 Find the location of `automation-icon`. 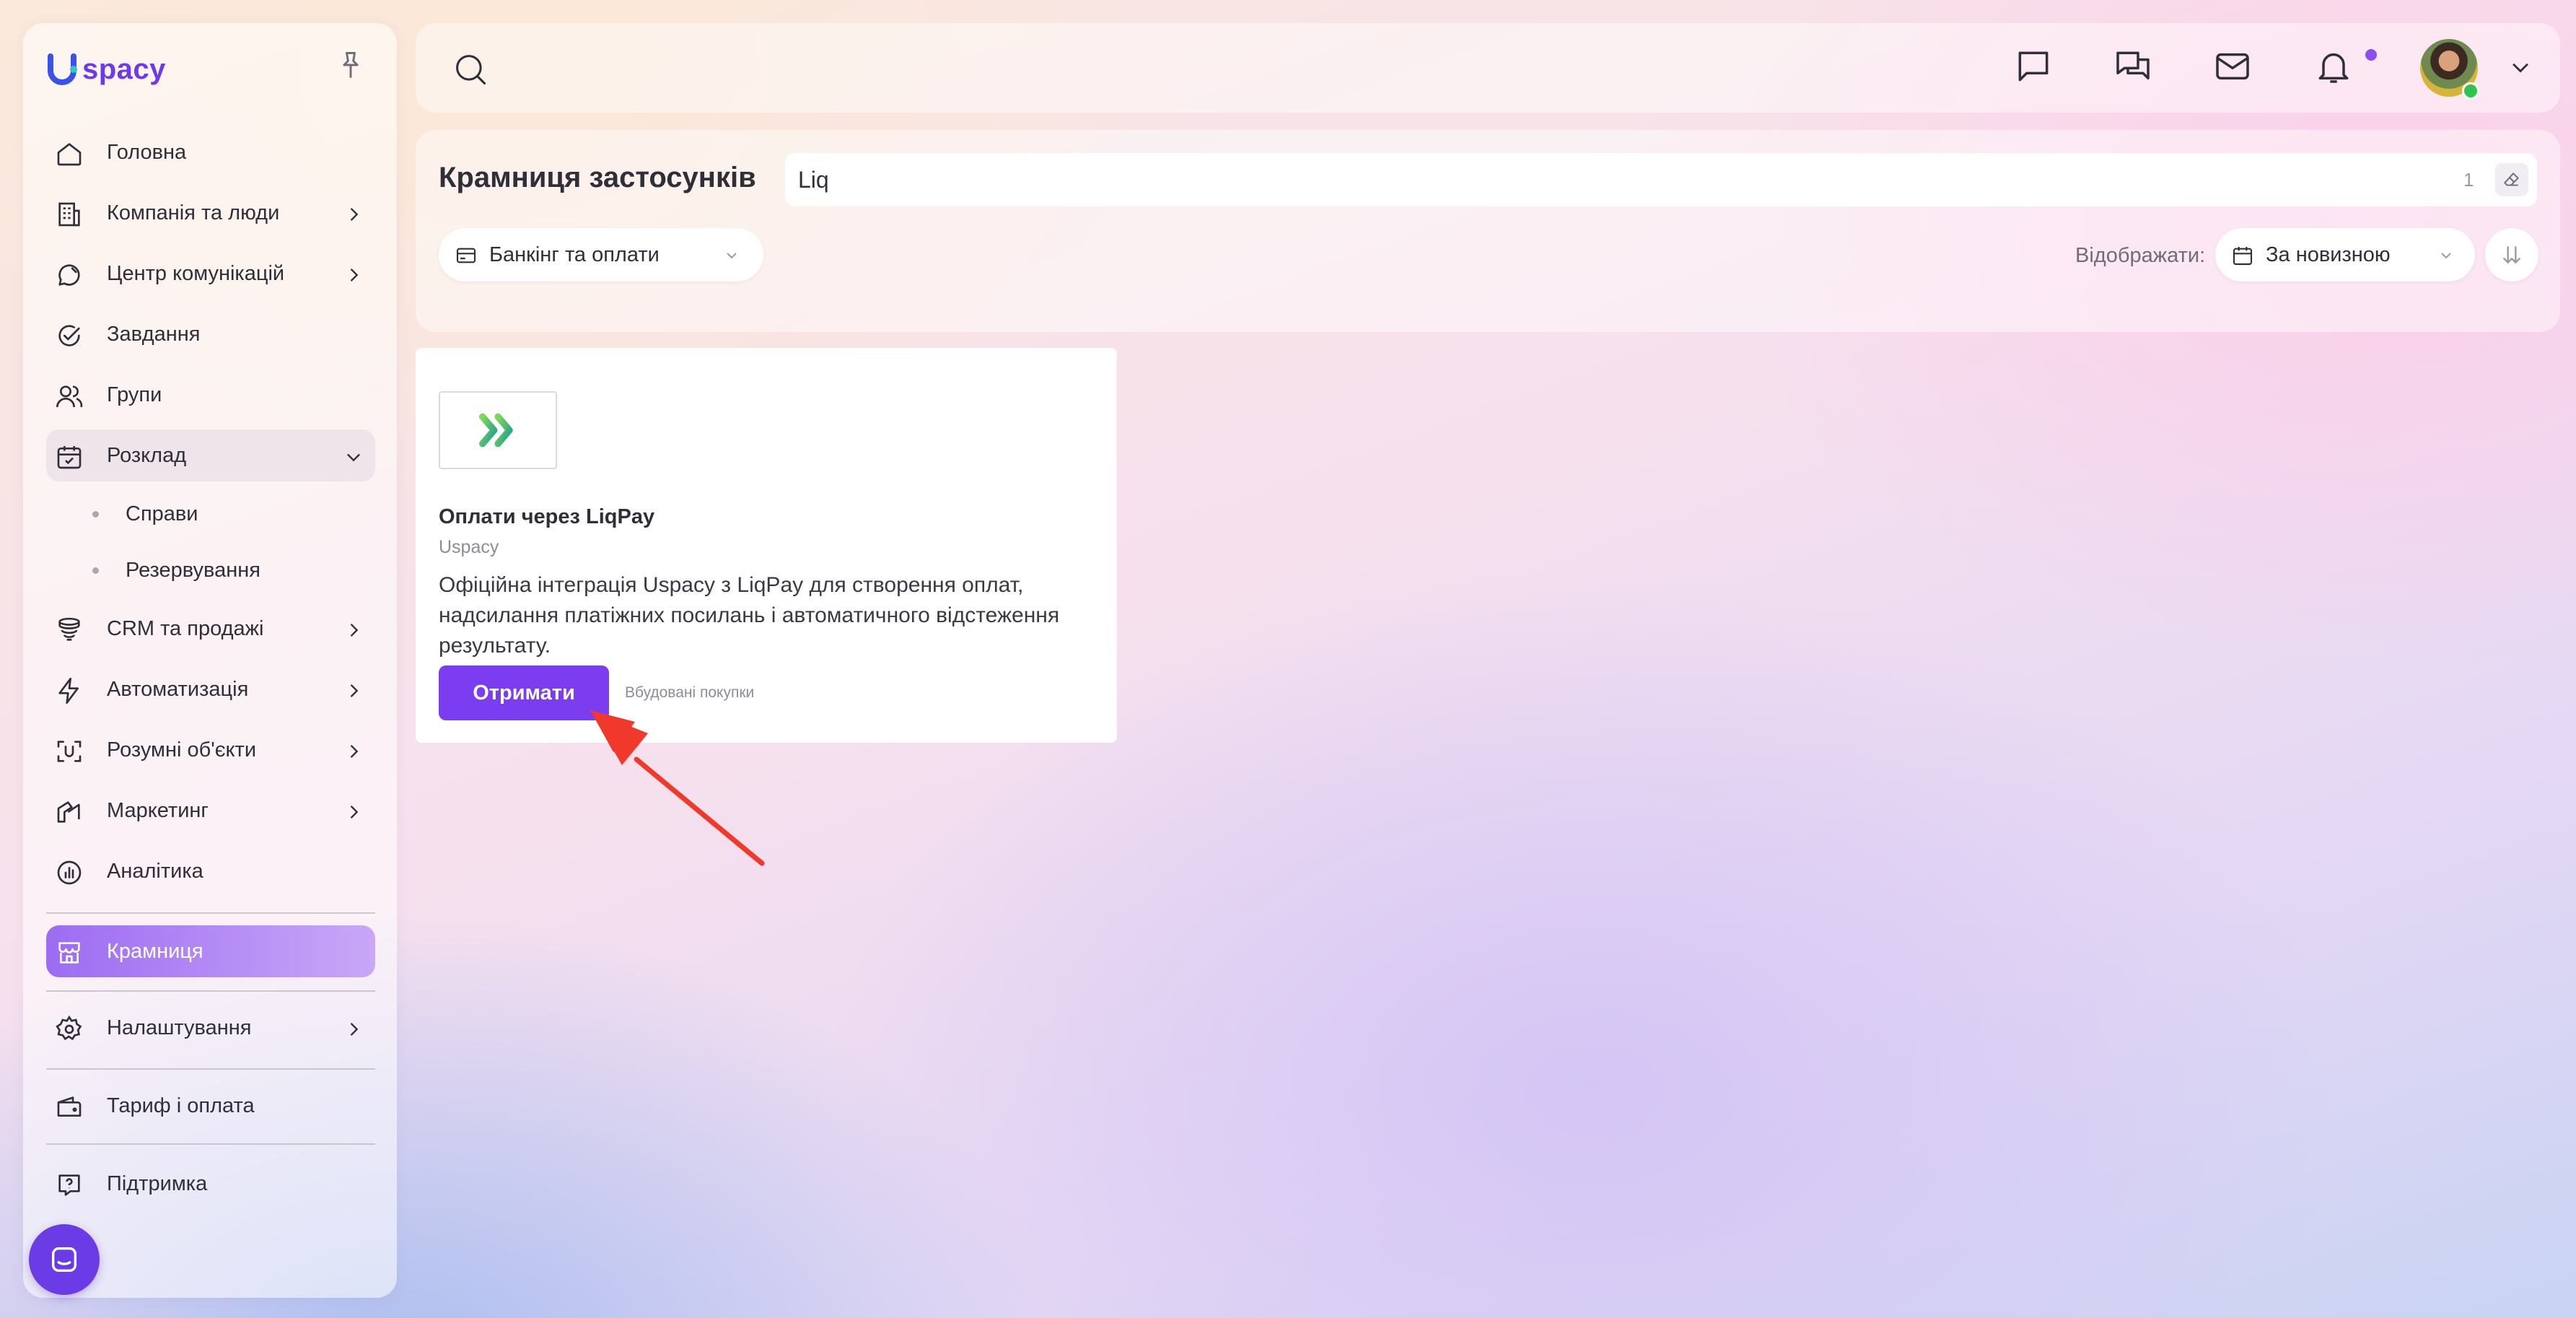

automation-icon is located at coordinates (68, 691).